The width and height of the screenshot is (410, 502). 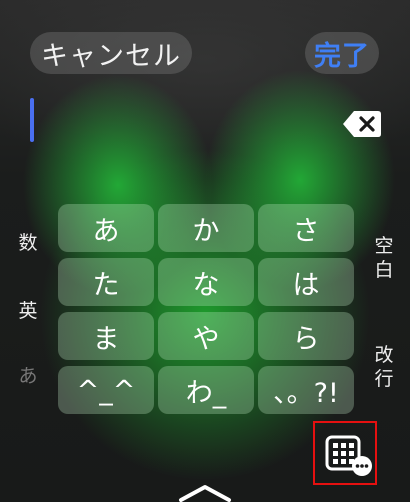 What do you see at coordinates (306, 228) in the screenshot?
I see `key-sa: さ` at bounding box center [306, 228].